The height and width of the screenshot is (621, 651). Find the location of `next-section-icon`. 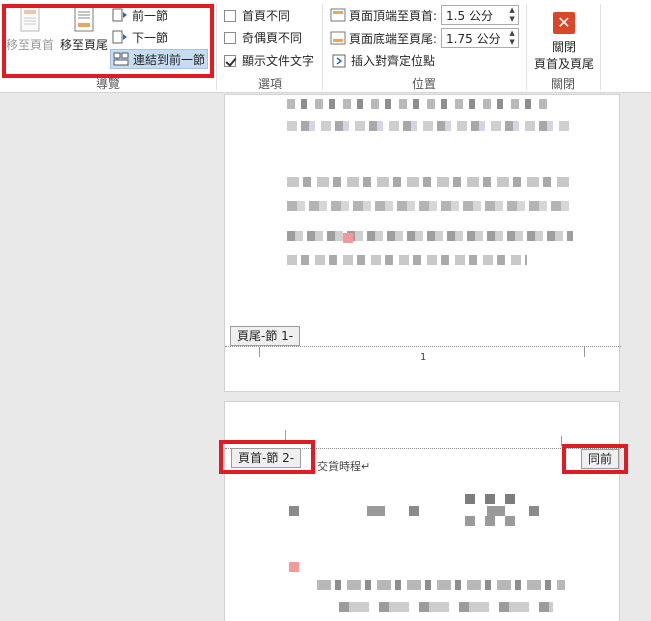

next-section-icon is located at coordinates (120, 37).